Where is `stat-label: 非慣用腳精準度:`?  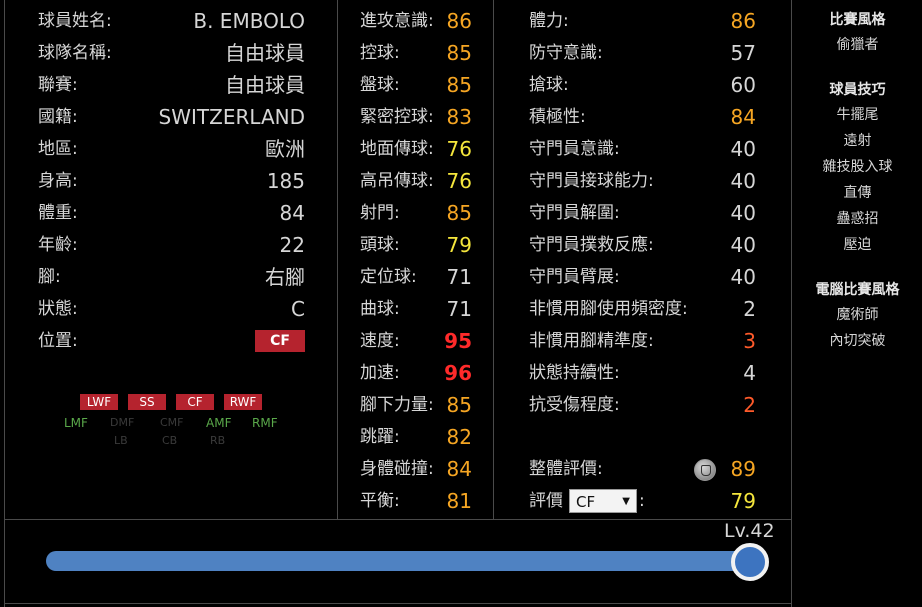 stat-label: 非慣用腳精準度: is located at coordinates (591, 341).